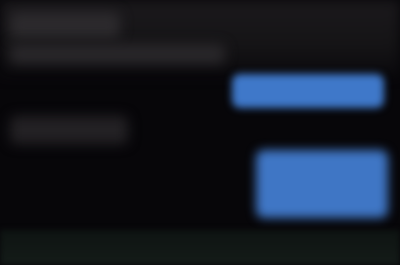  Describe the element at coordinates (200, 247) in the screenshot. I see `footer-band` at that location.